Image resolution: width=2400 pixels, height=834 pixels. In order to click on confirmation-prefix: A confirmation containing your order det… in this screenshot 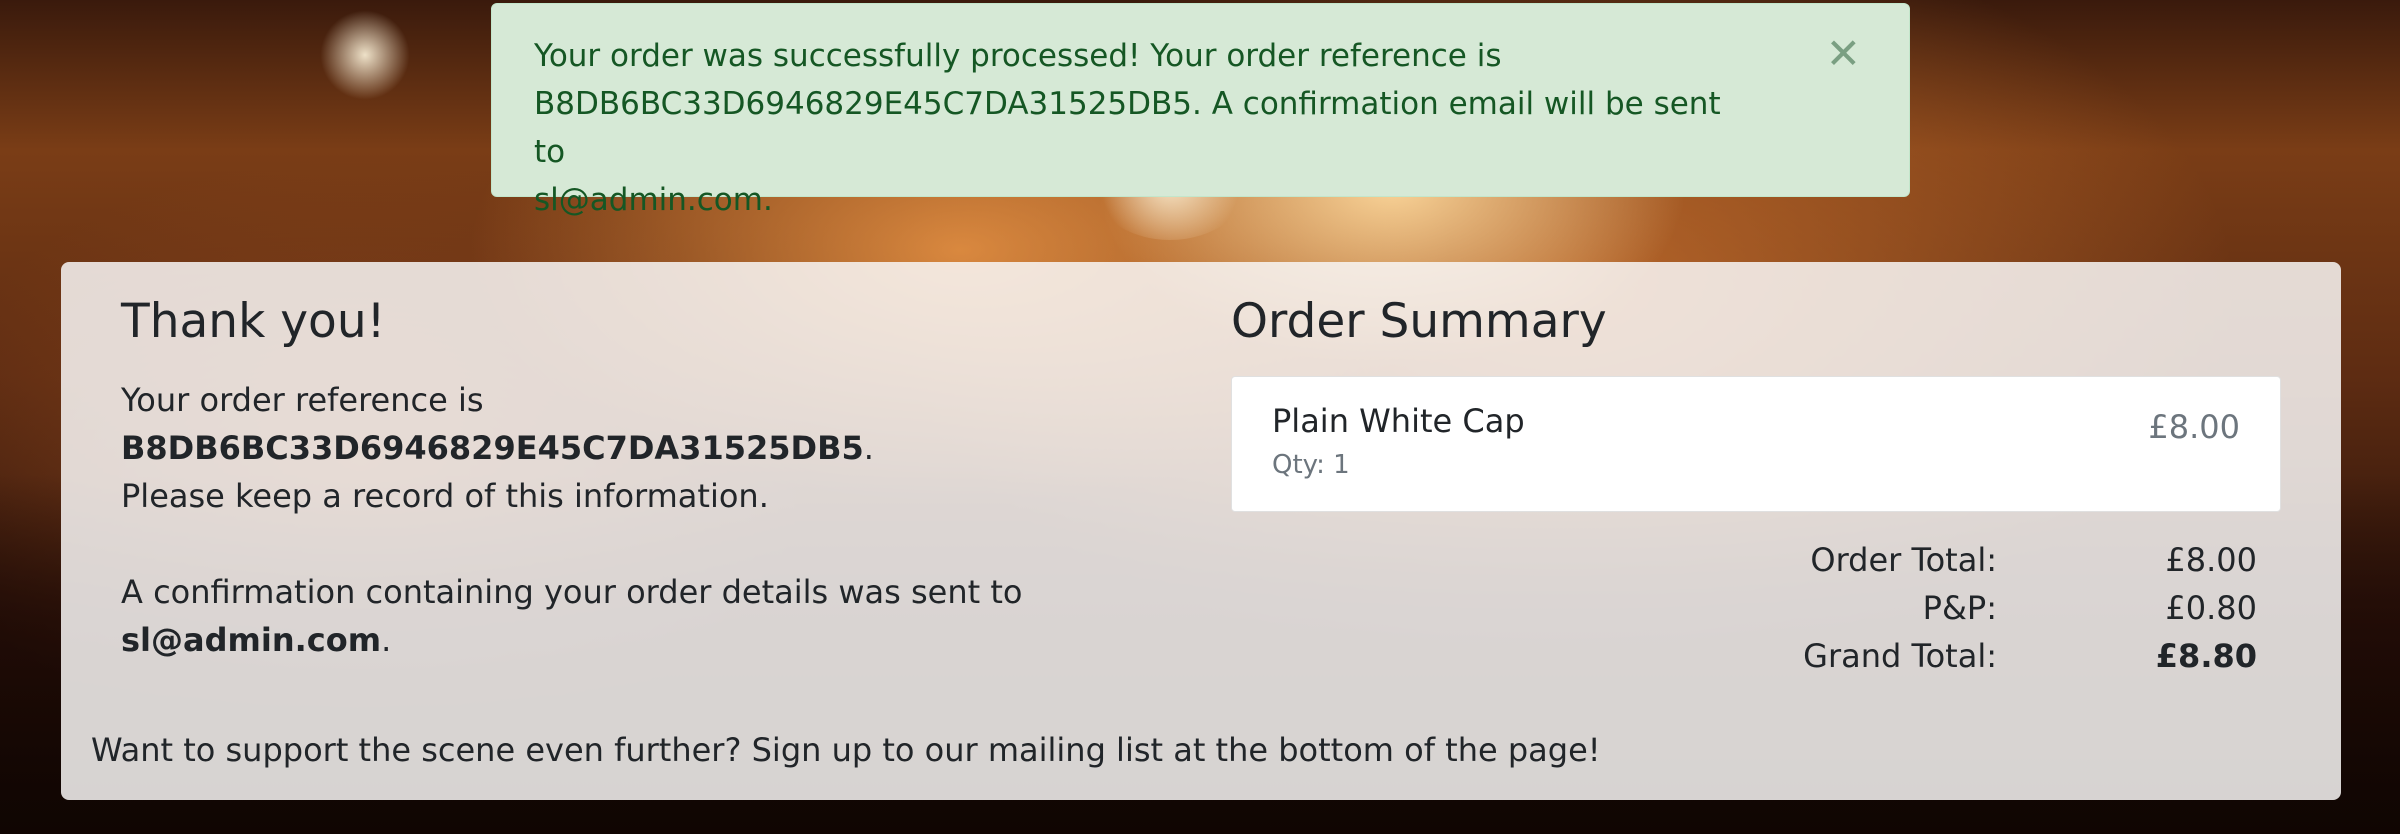, I will do `click(572, 592)`.